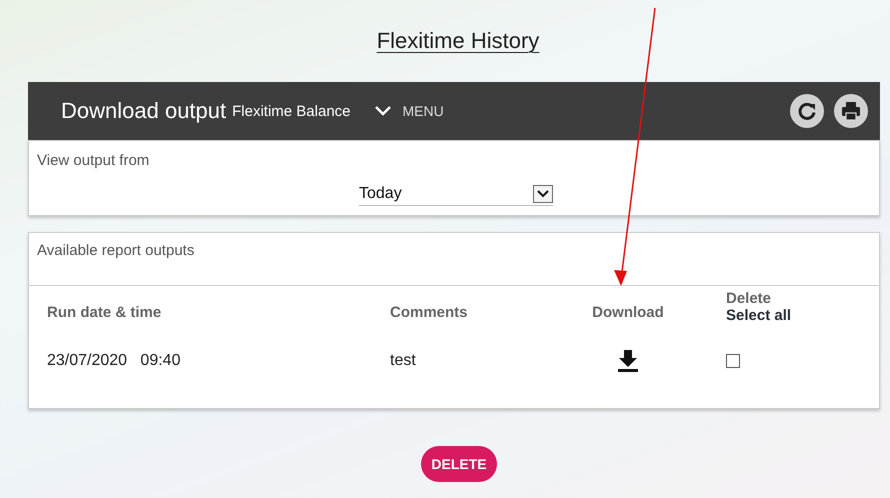 The width and height of the screenshot is (890, 498). What do you see at coordinates (143, 111) in the screenshot?
I see `header-title: Download output` at bounding box center [143, 111].